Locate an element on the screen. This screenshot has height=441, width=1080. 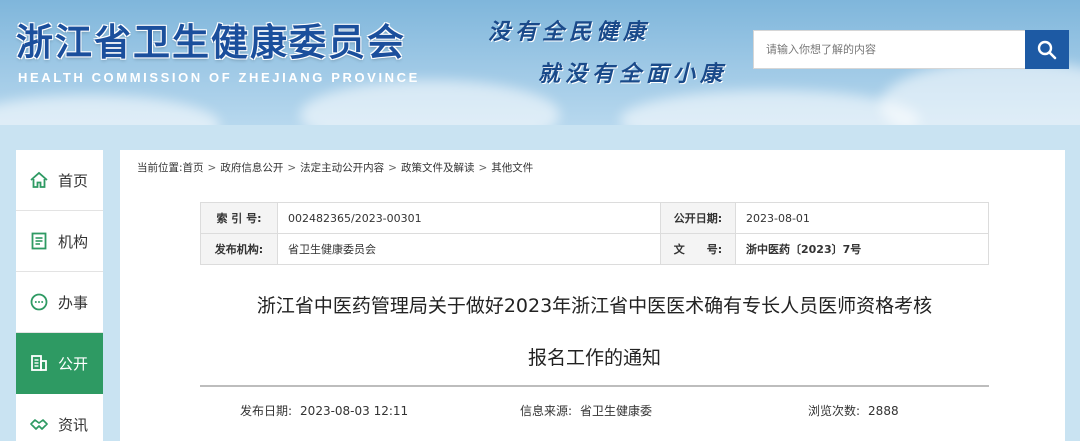
sidebar-item-label: 机构 is located at coordinates (73, 241).